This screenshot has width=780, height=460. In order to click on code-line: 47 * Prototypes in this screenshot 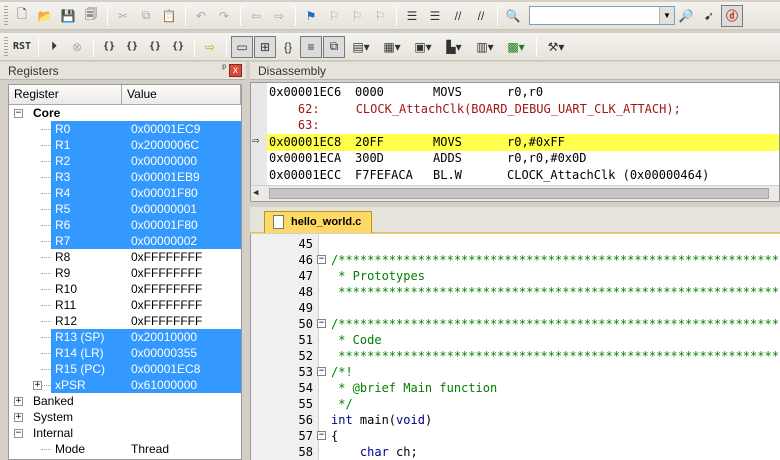, I will do `click(515, 276)`.